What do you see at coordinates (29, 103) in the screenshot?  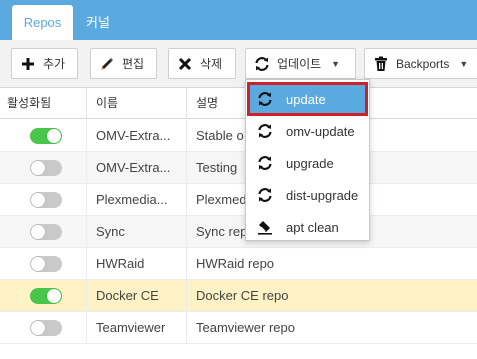 I see `column-header-enabled: 활성화됨` at bounding box center [29, 103].